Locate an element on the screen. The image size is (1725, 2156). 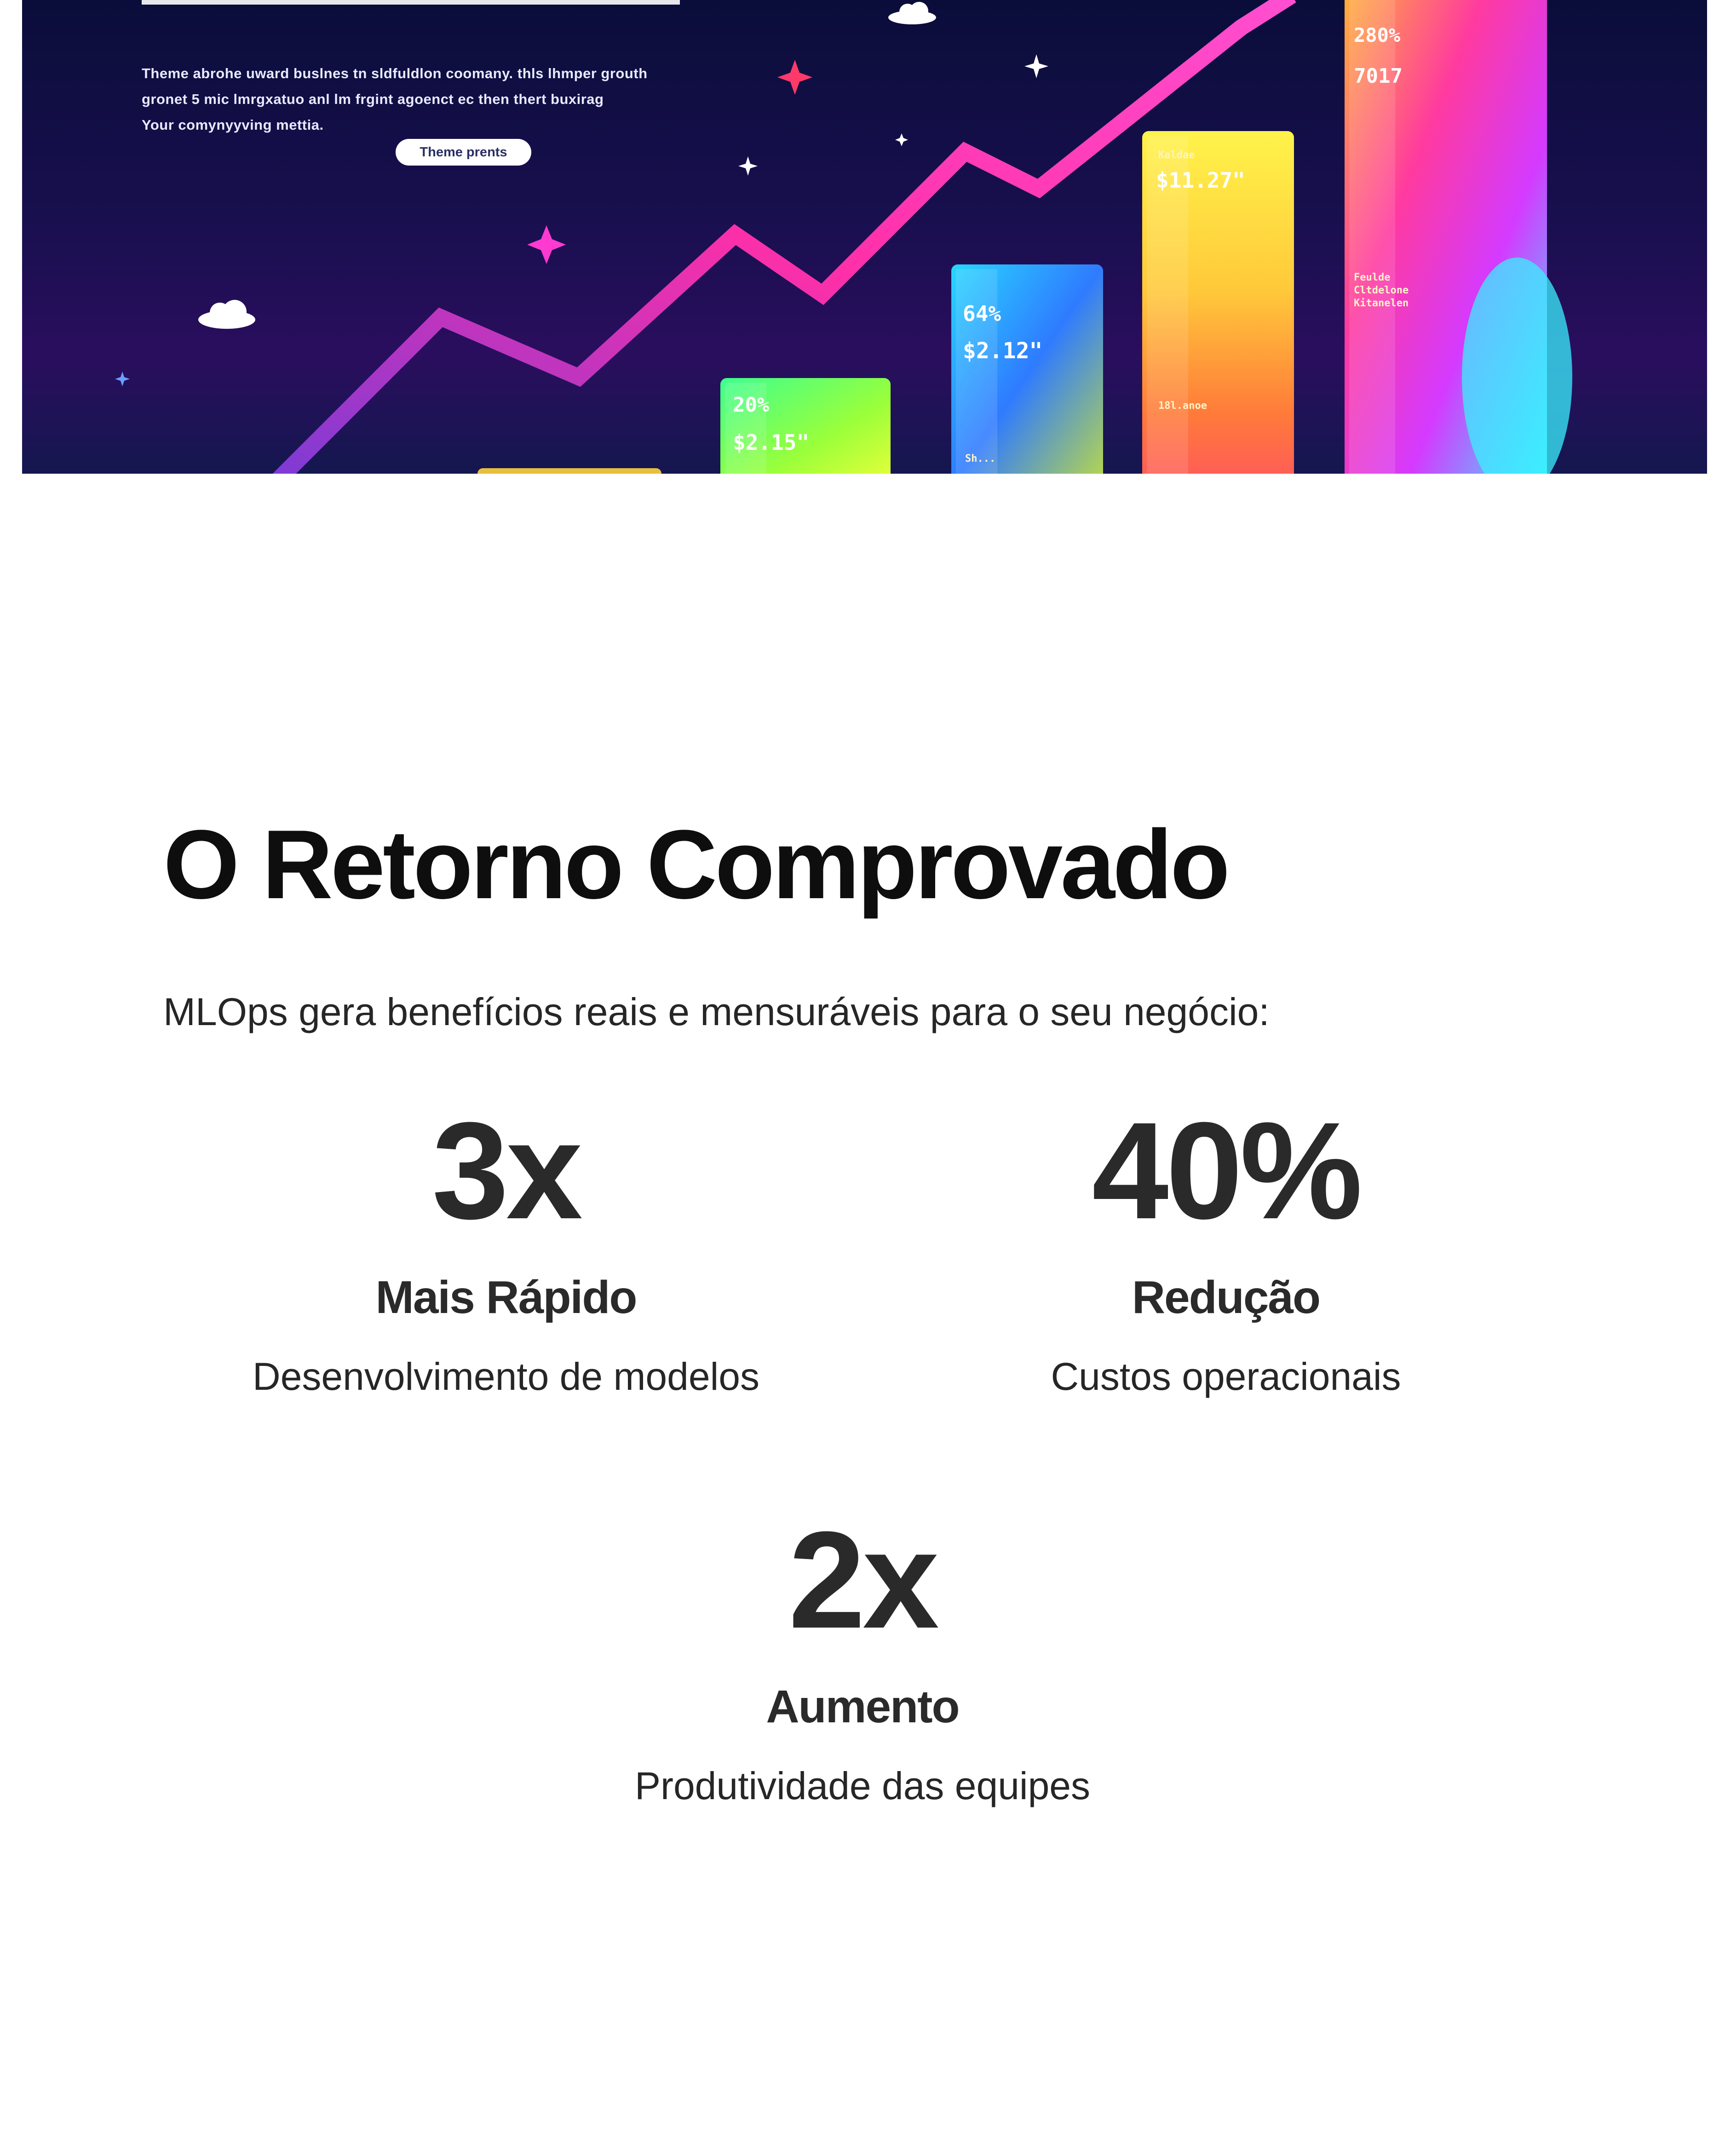
cropped-headline is located at coordinates (411, 3).